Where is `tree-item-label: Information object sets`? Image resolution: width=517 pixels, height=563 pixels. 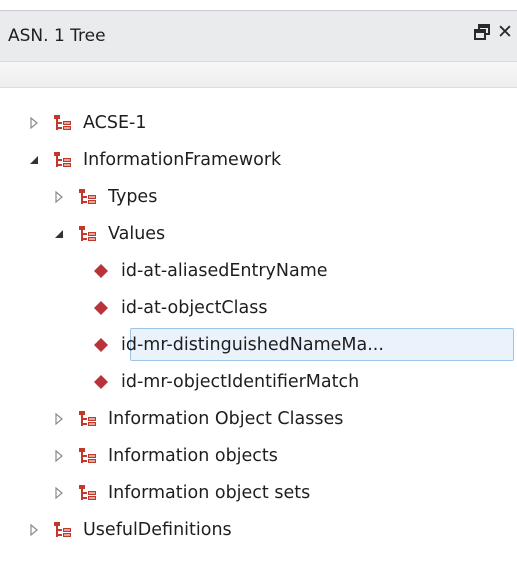 tree-item-label: Information object sets is located at coordinates (209, 492).